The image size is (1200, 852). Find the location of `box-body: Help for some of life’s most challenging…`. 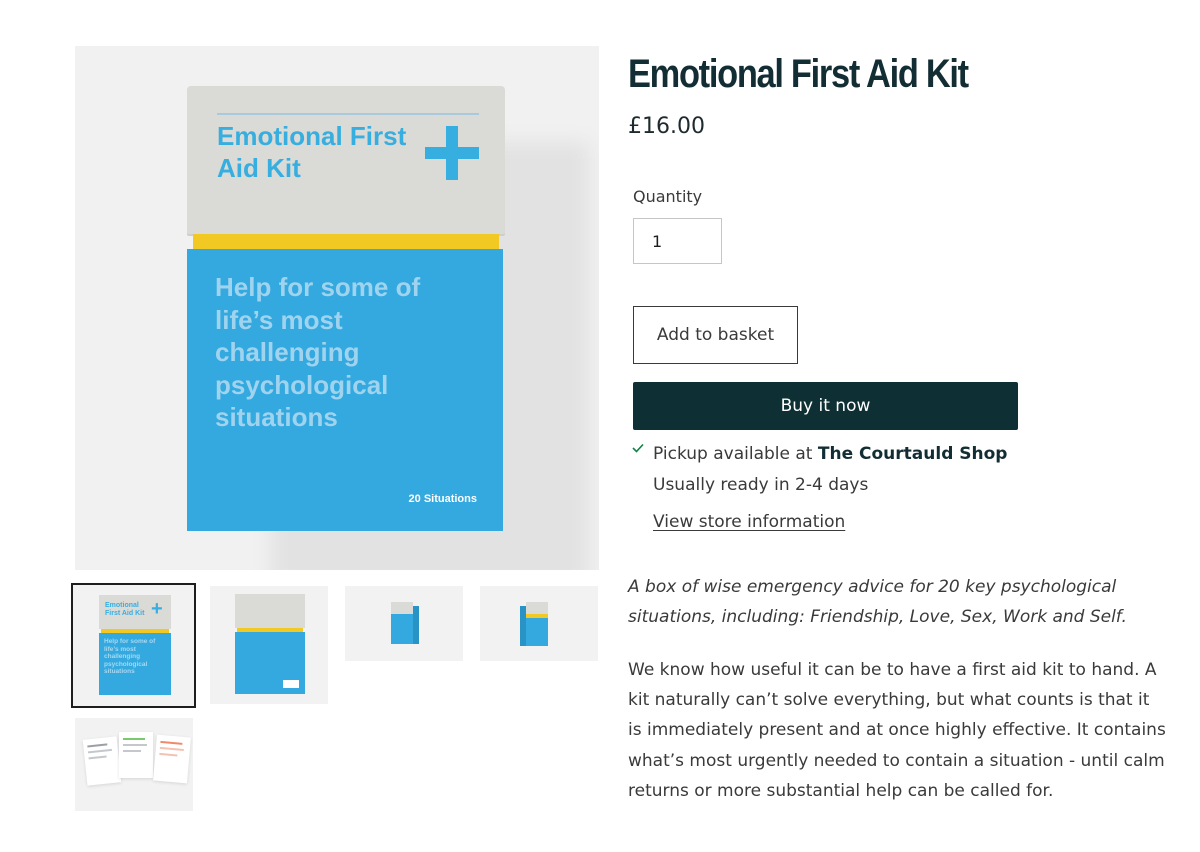

box-body: Help for some of life’s most challenging… is located at coordinates (345, 390).